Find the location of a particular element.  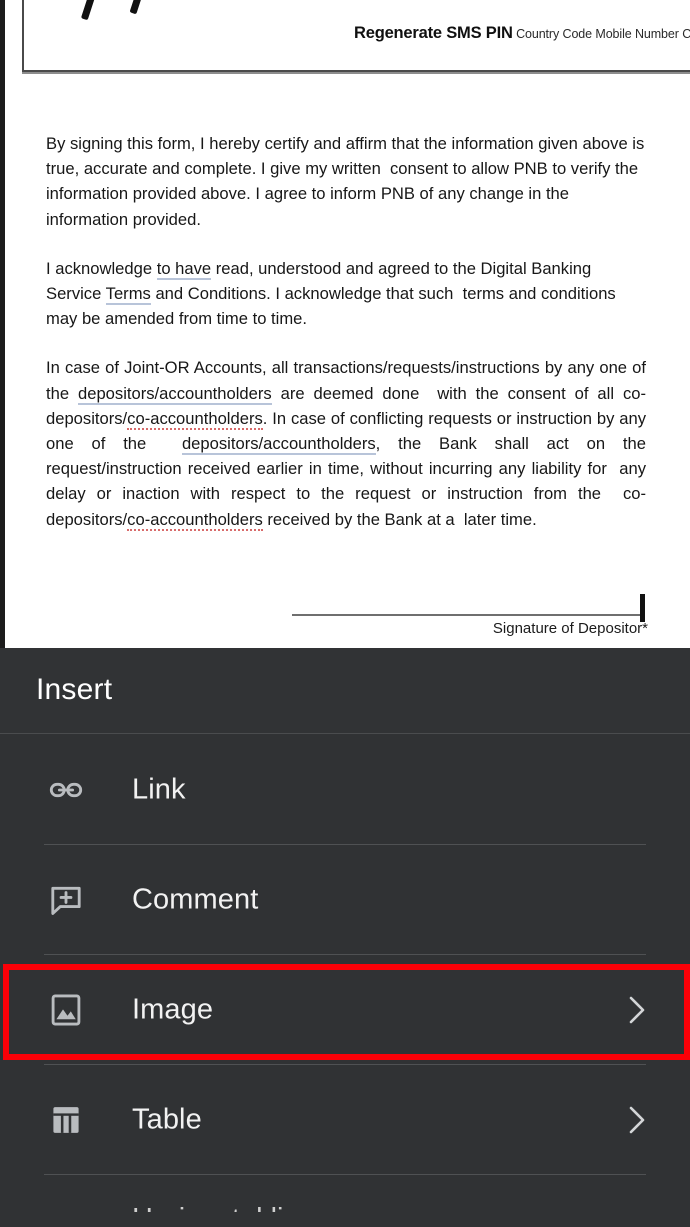

regenerate-sms-pin-label: Regenerate SMS PIN is located at coordinates (433, 33).